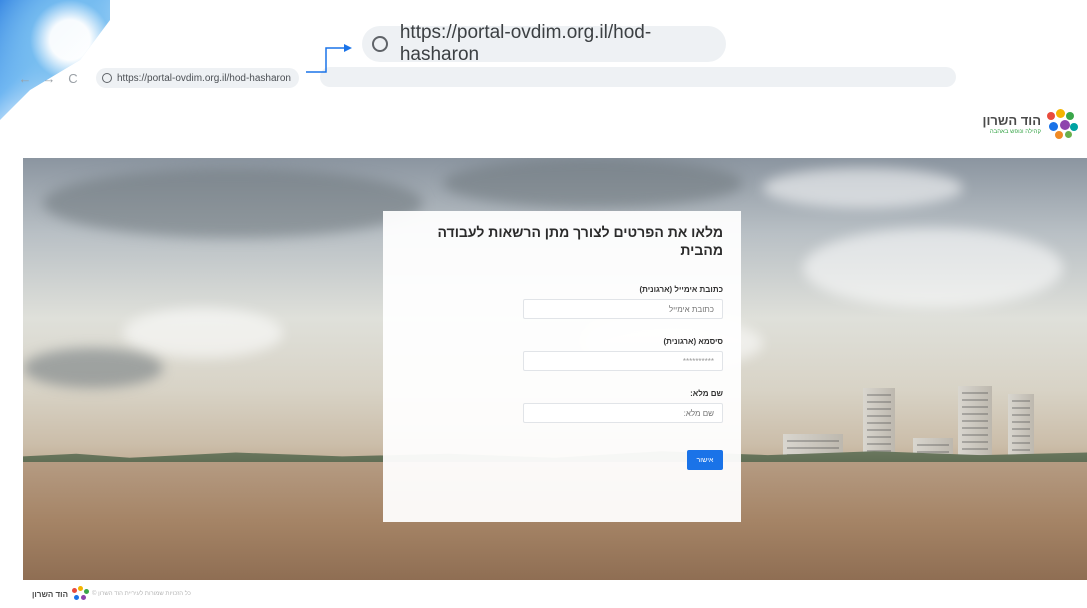 The image size is (1087, 608). I want to click on logo-subtitle: קהילה ונופש באהבה, so click(1015, 131).